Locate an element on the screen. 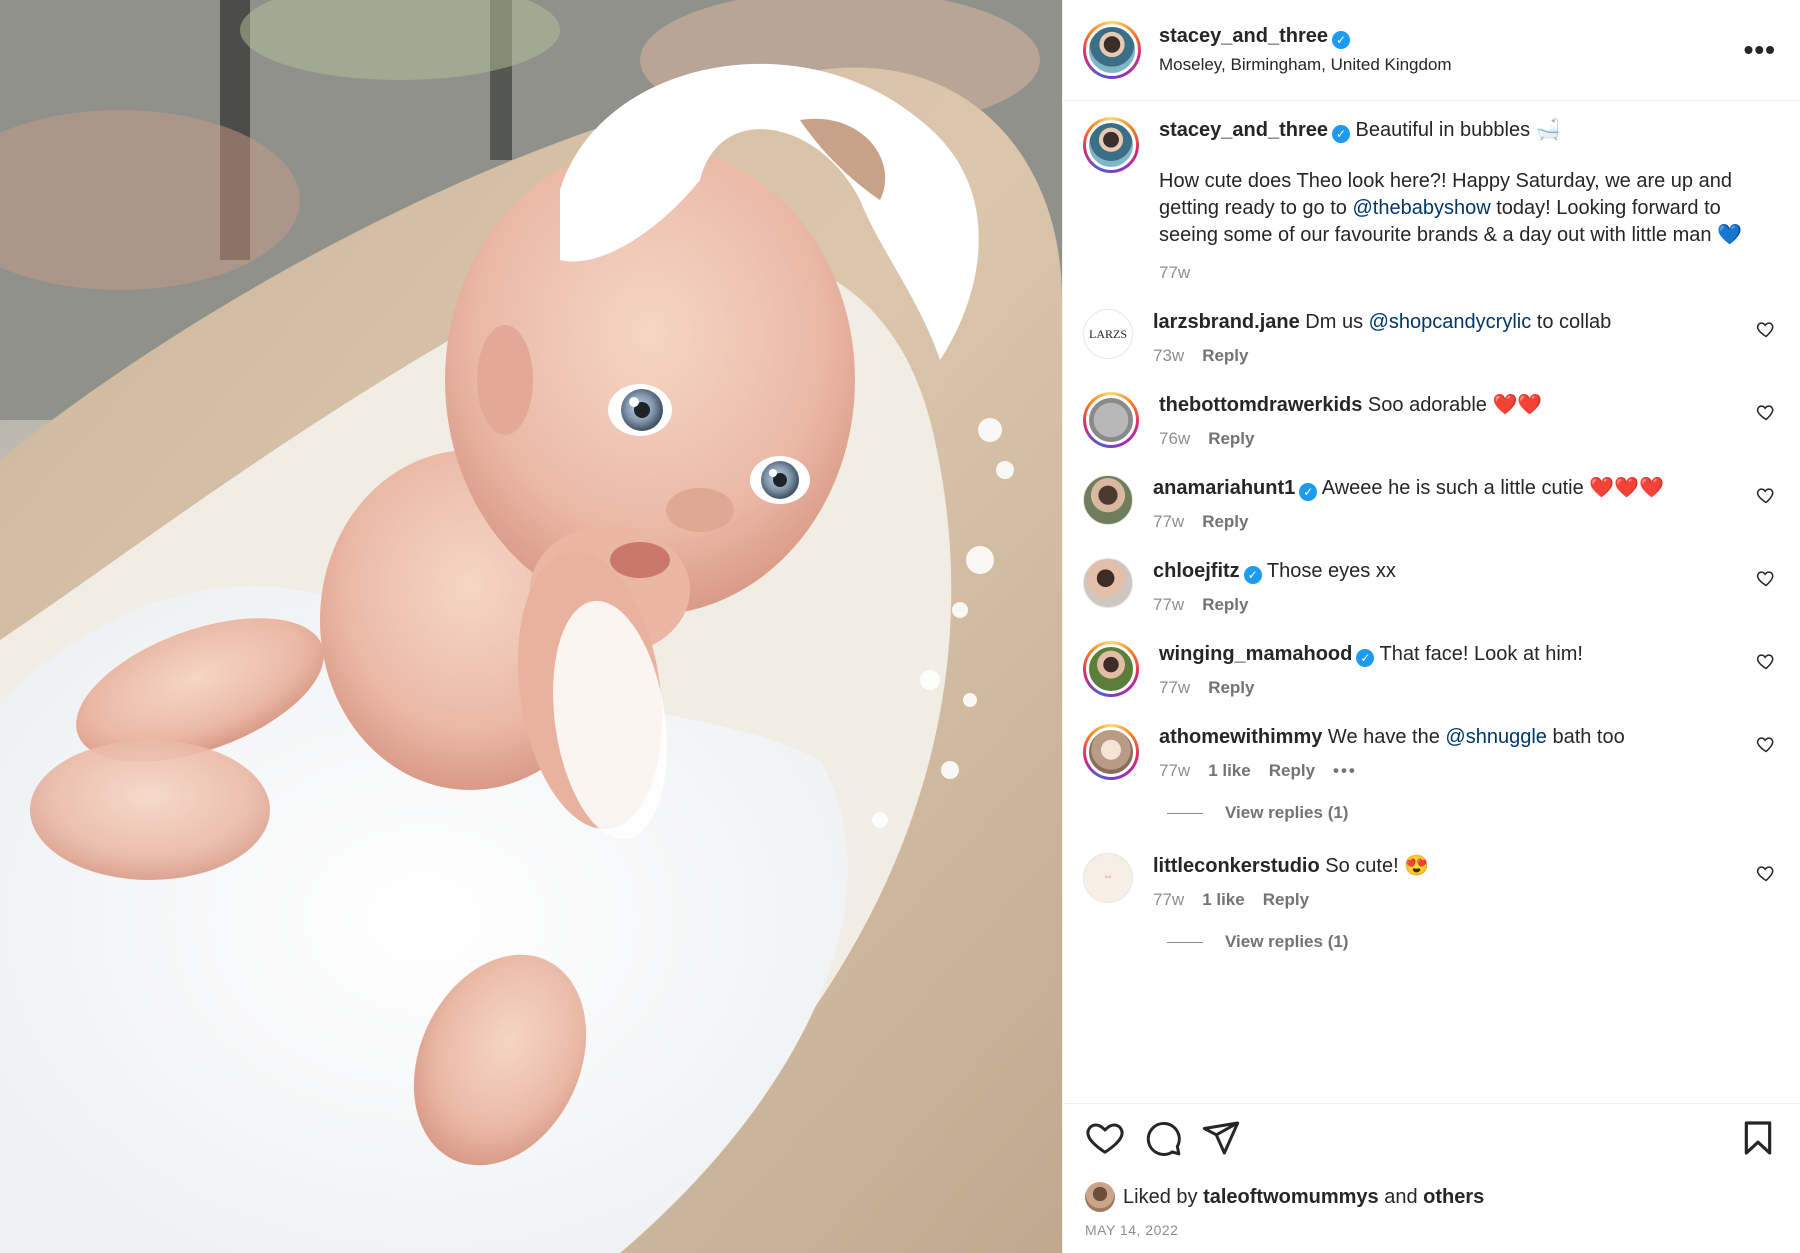  commenter-username: chloejfitz is located at coordinates (1196, 571).